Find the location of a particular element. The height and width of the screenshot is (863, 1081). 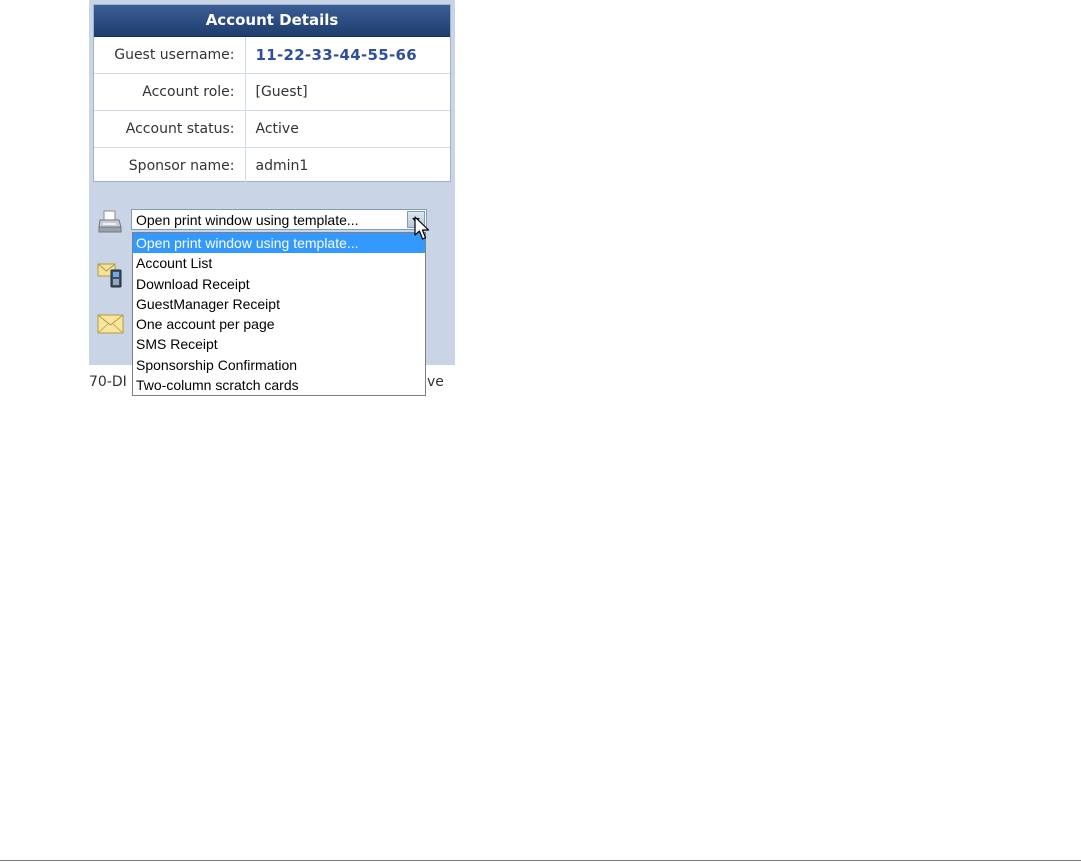

dropdown-option-sms-receipt: SMS Receipt is located at coordinates (279, 344).